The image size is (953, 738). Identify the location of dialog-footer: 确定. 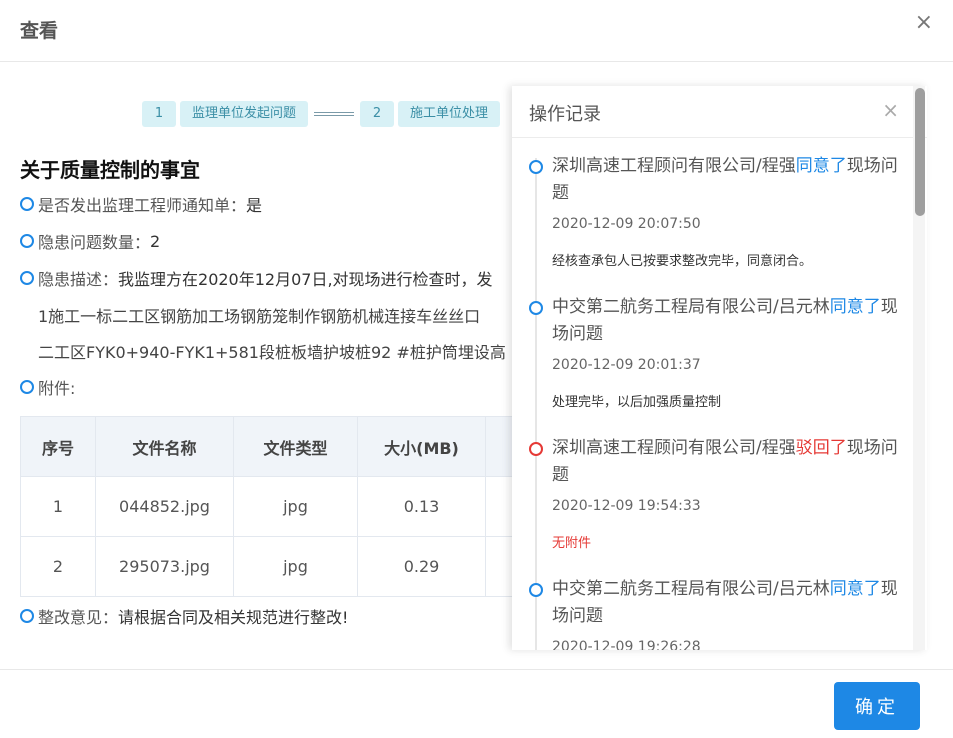
(476, 703).